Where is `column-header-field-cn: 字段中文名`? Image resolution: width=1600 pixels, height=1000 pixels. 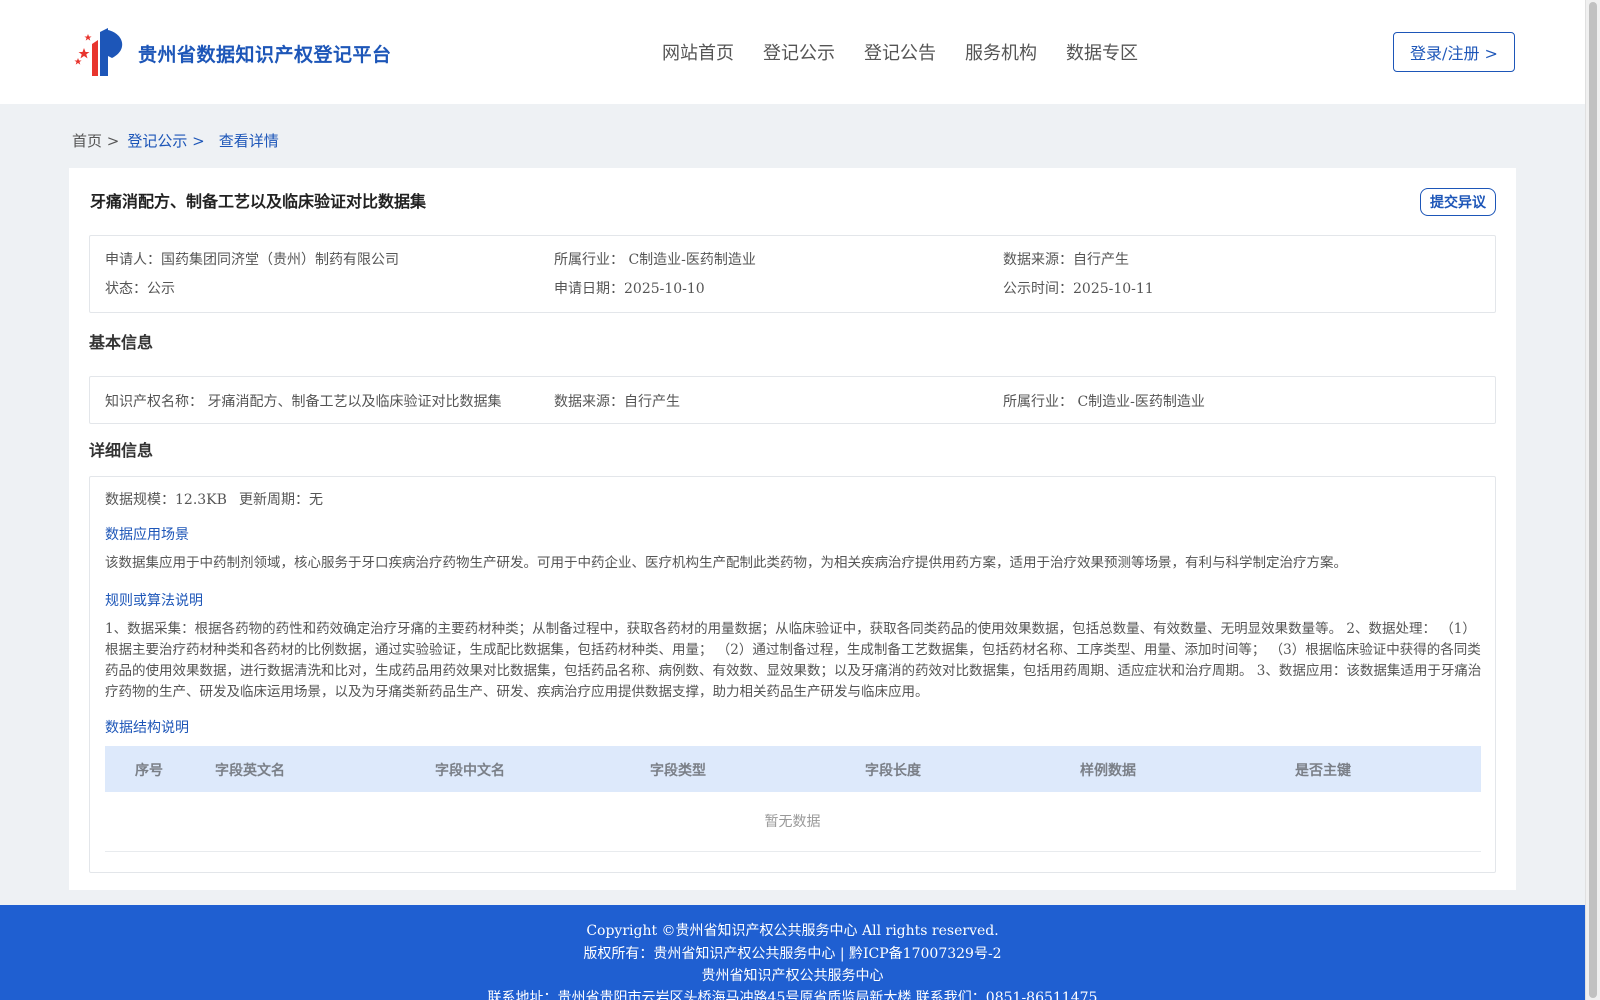 column-header-field-cn: 字段中文名 is located at coordinates (470, 771).